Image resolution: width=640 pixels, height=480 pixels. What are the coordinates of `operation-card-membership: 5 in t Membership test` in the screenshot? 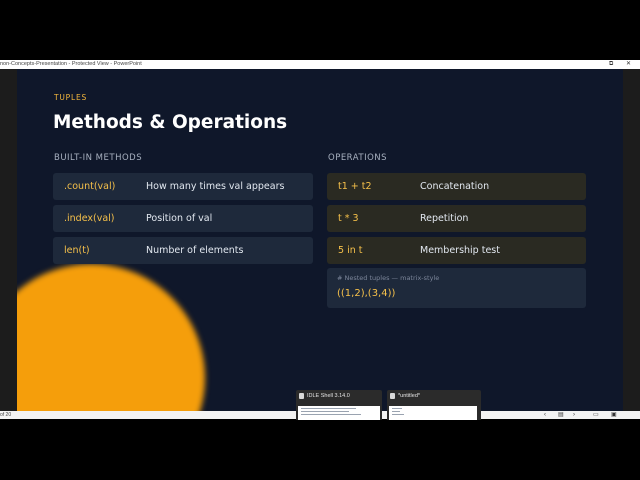 It's located at (456, 250).